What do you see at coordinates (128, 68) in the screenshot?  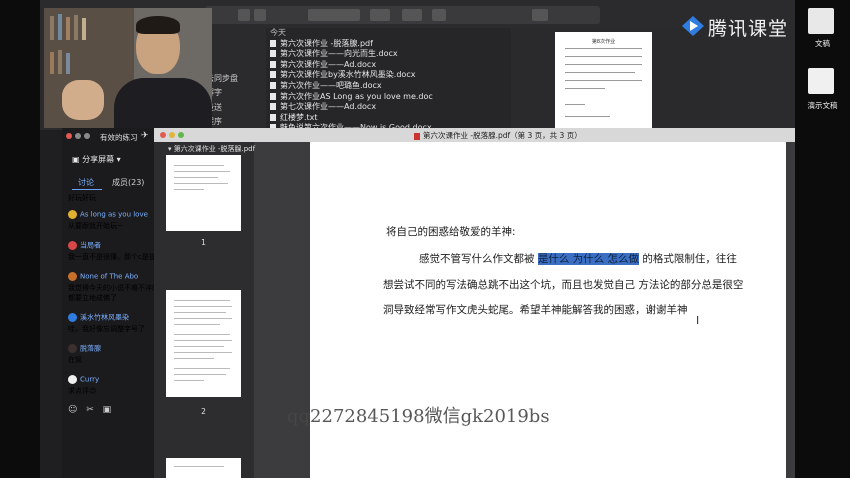 I see `webcam-feed` at bounding box center [128, 68].